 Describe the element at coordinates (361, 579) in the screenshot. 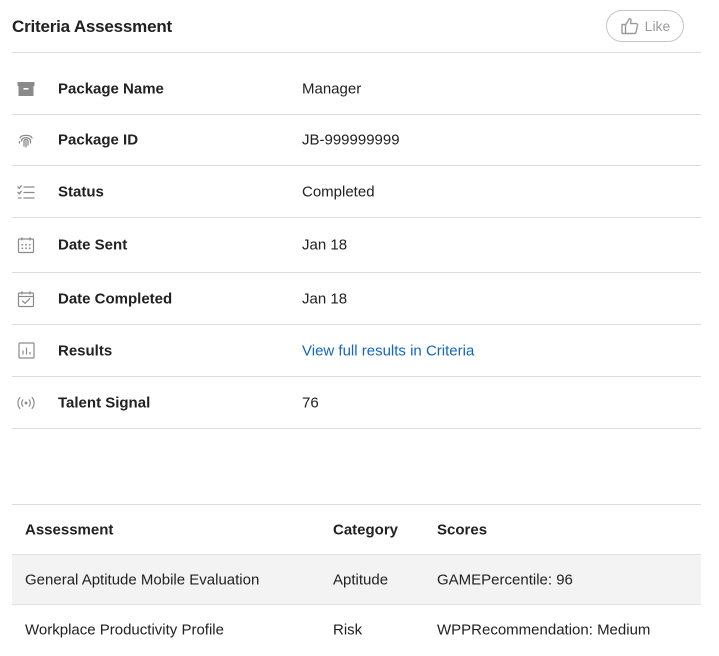

I see `category-cell: Aptitude` at that location.